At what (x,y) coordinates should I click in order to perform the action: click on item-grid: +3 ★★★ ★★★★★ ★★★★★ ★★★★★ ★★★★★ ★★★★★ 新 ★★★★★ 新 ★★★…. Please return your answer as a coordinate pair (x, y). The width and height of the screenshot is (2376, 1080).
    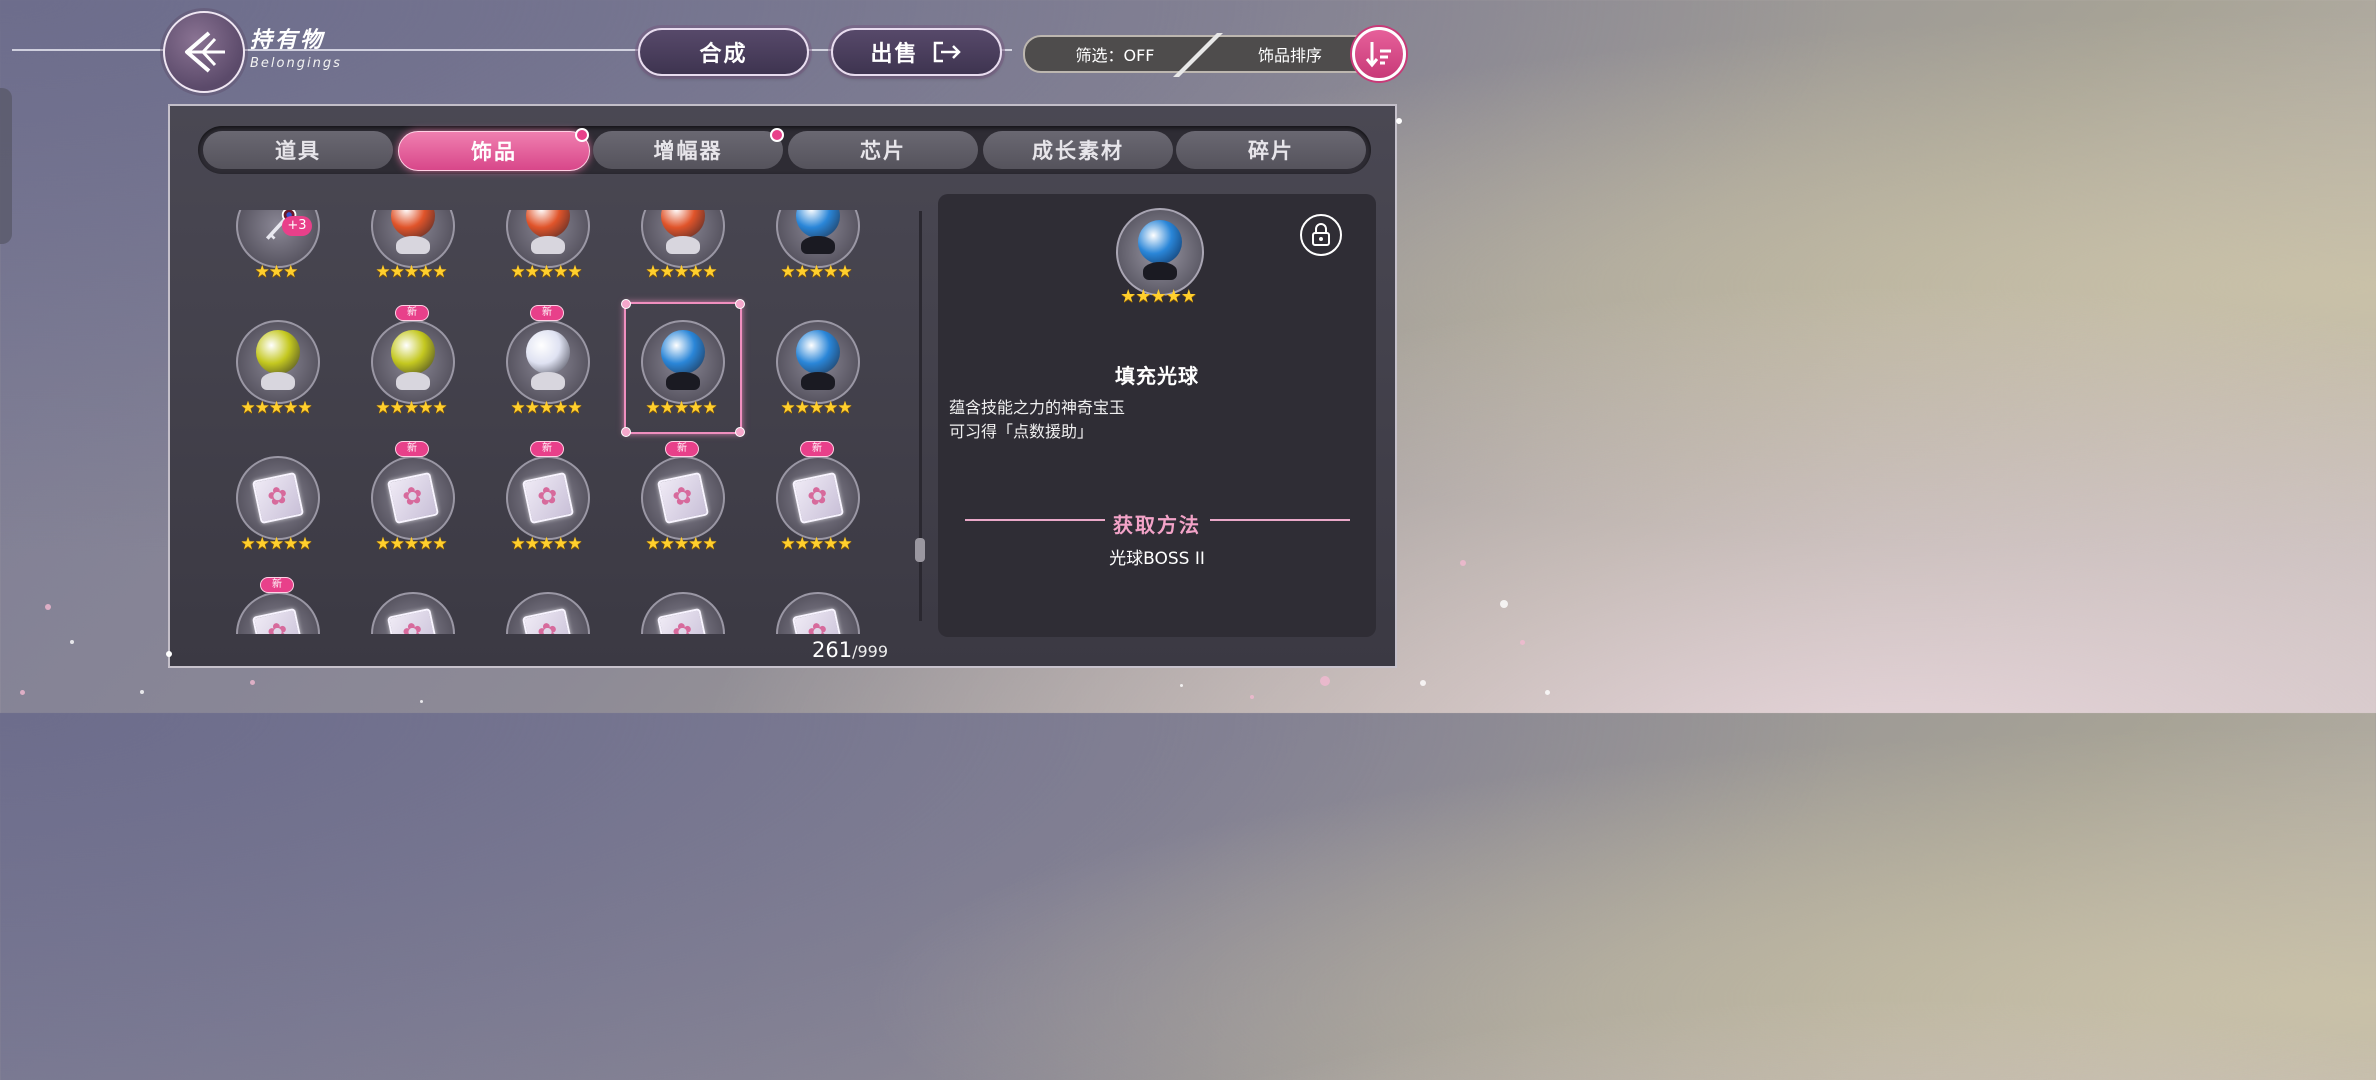
    Looking at the image, I should click on (574, 422).